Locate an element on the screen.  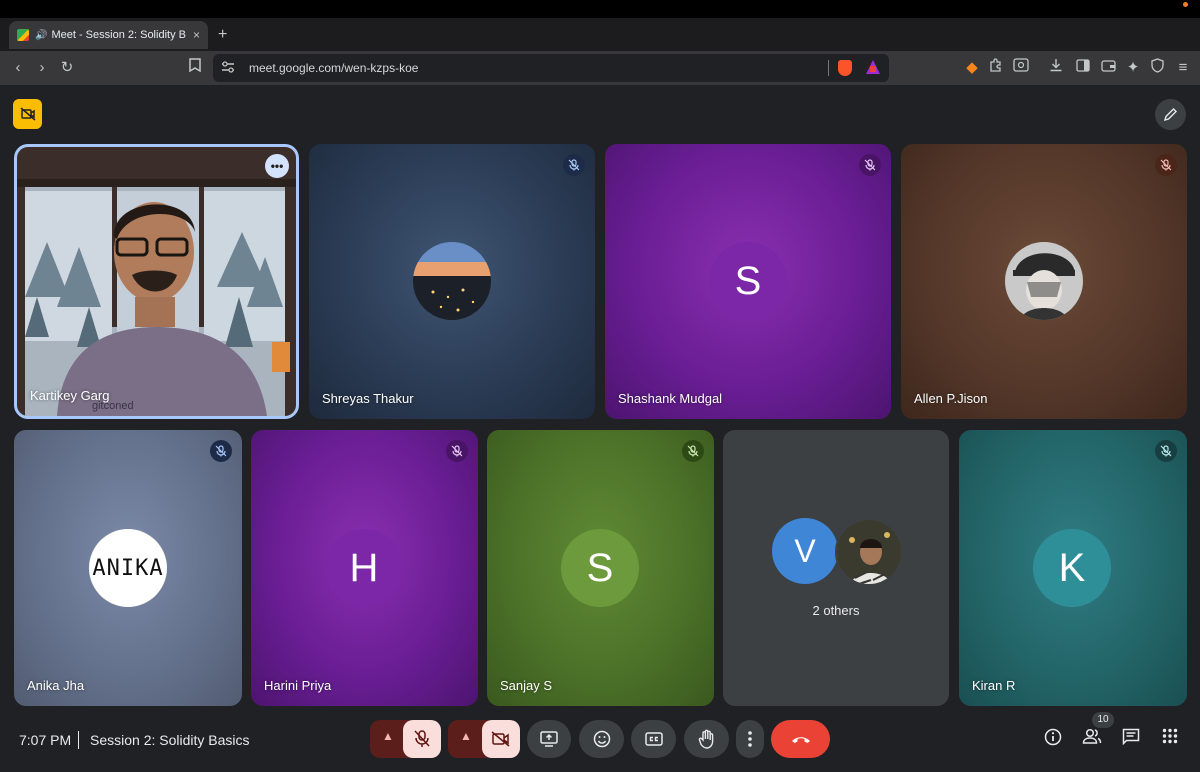
avatar: H is located at coordinates (364, 568).